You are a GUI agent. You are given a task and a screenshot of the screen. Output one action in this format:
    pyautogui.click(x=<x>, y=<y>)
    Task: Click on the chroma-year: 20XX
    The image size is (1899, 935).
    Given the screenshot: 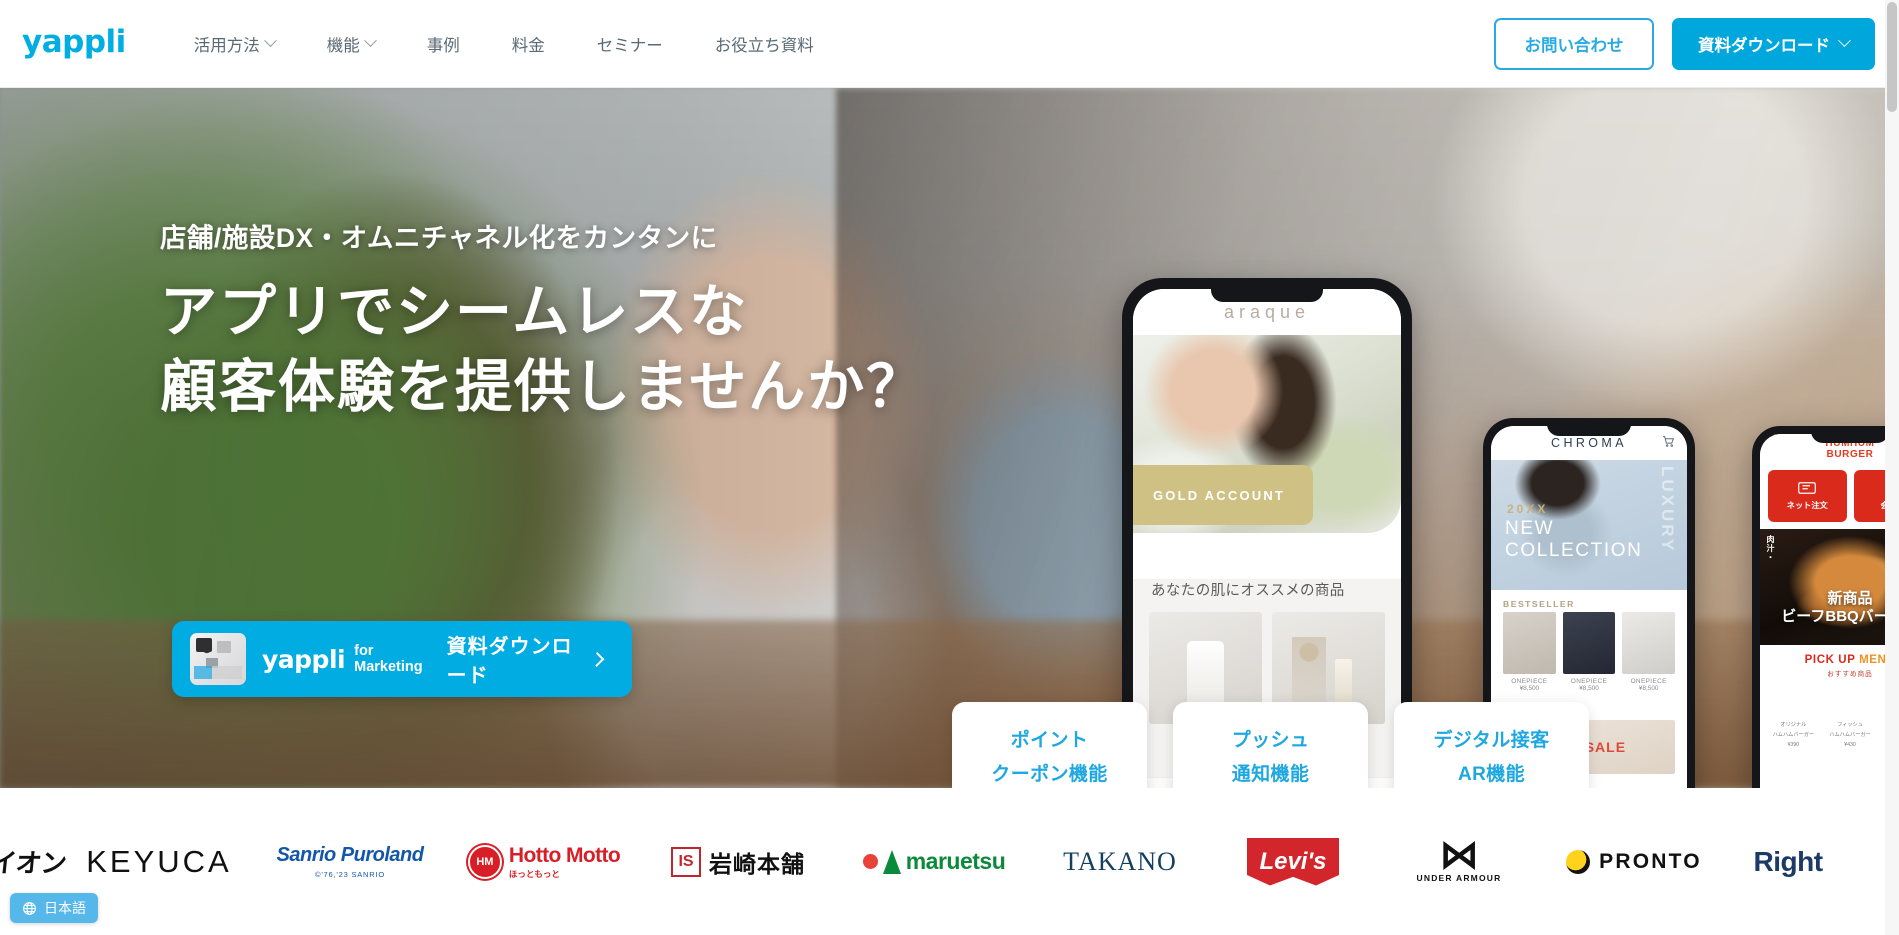 What is the action you would take?
    pyautogui.click(x=1528, y=509)
    